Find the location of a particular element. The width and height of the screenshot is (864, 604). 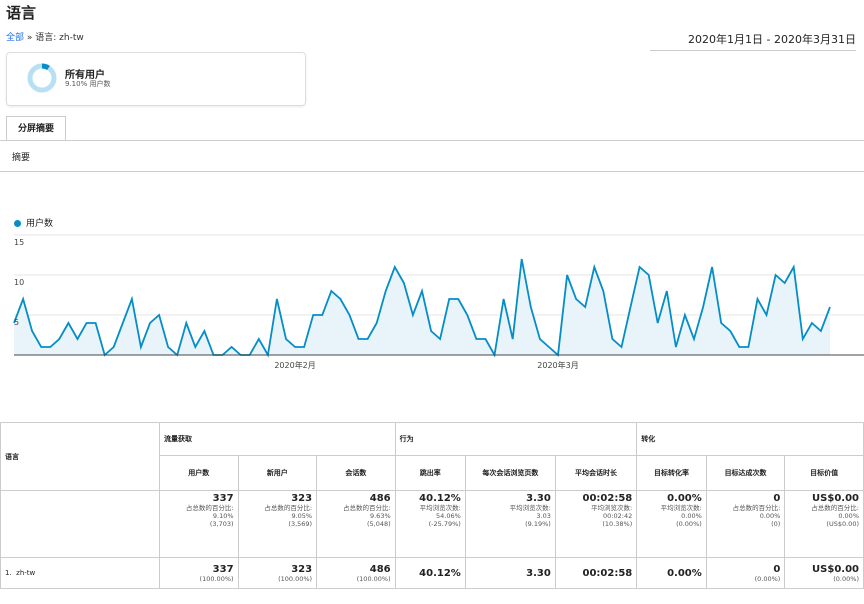

total-cell-2: 486 占总数的百分比: 9.63% (5,048) is located at coordinates (356, 524).